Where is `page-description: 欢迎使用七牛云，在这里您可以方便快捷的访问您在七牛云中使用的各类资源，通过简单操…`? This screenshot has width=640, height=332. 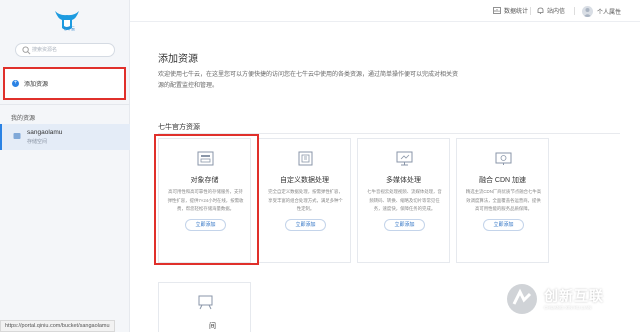 page-description: 欢迎使用七牛云，在这里您可以方便快捷的访问您在七牛云中使用的各类资源，通过简单操… is located at coordinates (308, 80).